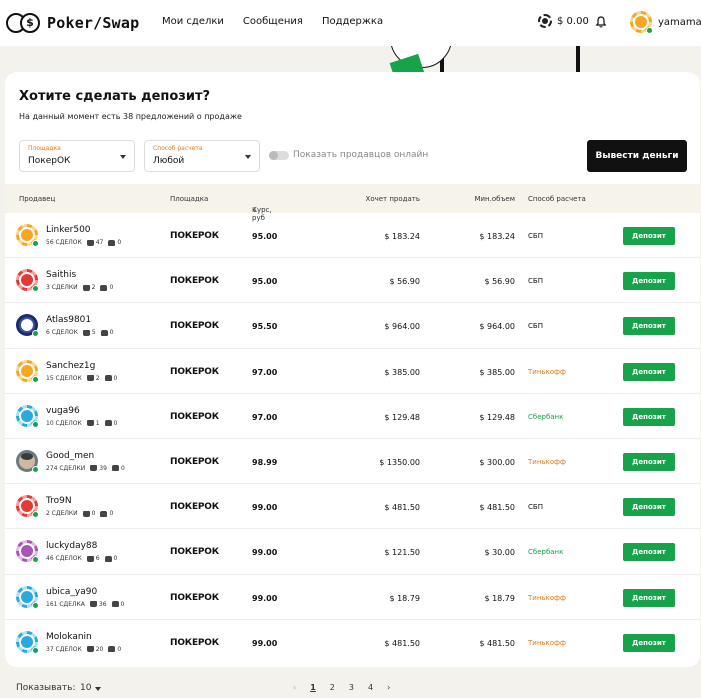 Image resolution: width=701 pixels, height=698 pixels. Describe the element at coordinates (93, 514) in the screenshot. I see `likes-count: 0` at that location.